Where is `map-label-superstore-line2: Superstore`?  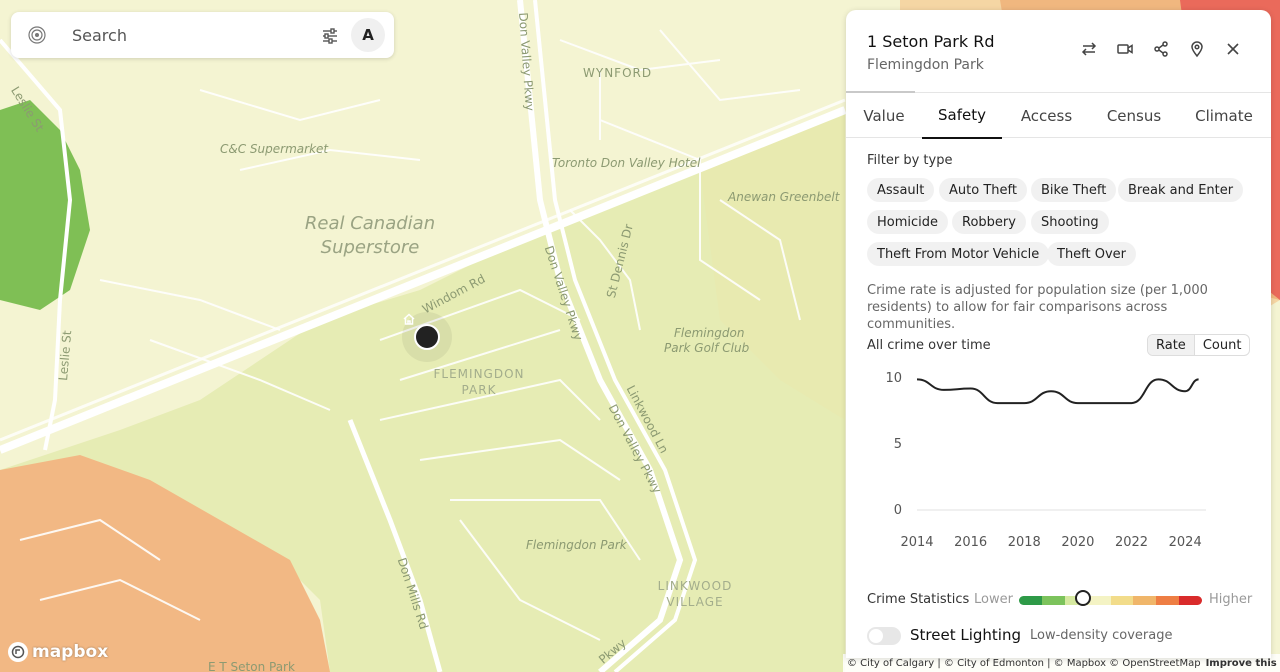
map-label-superstore-line2: Superstore is located at coordinates (370, 247).